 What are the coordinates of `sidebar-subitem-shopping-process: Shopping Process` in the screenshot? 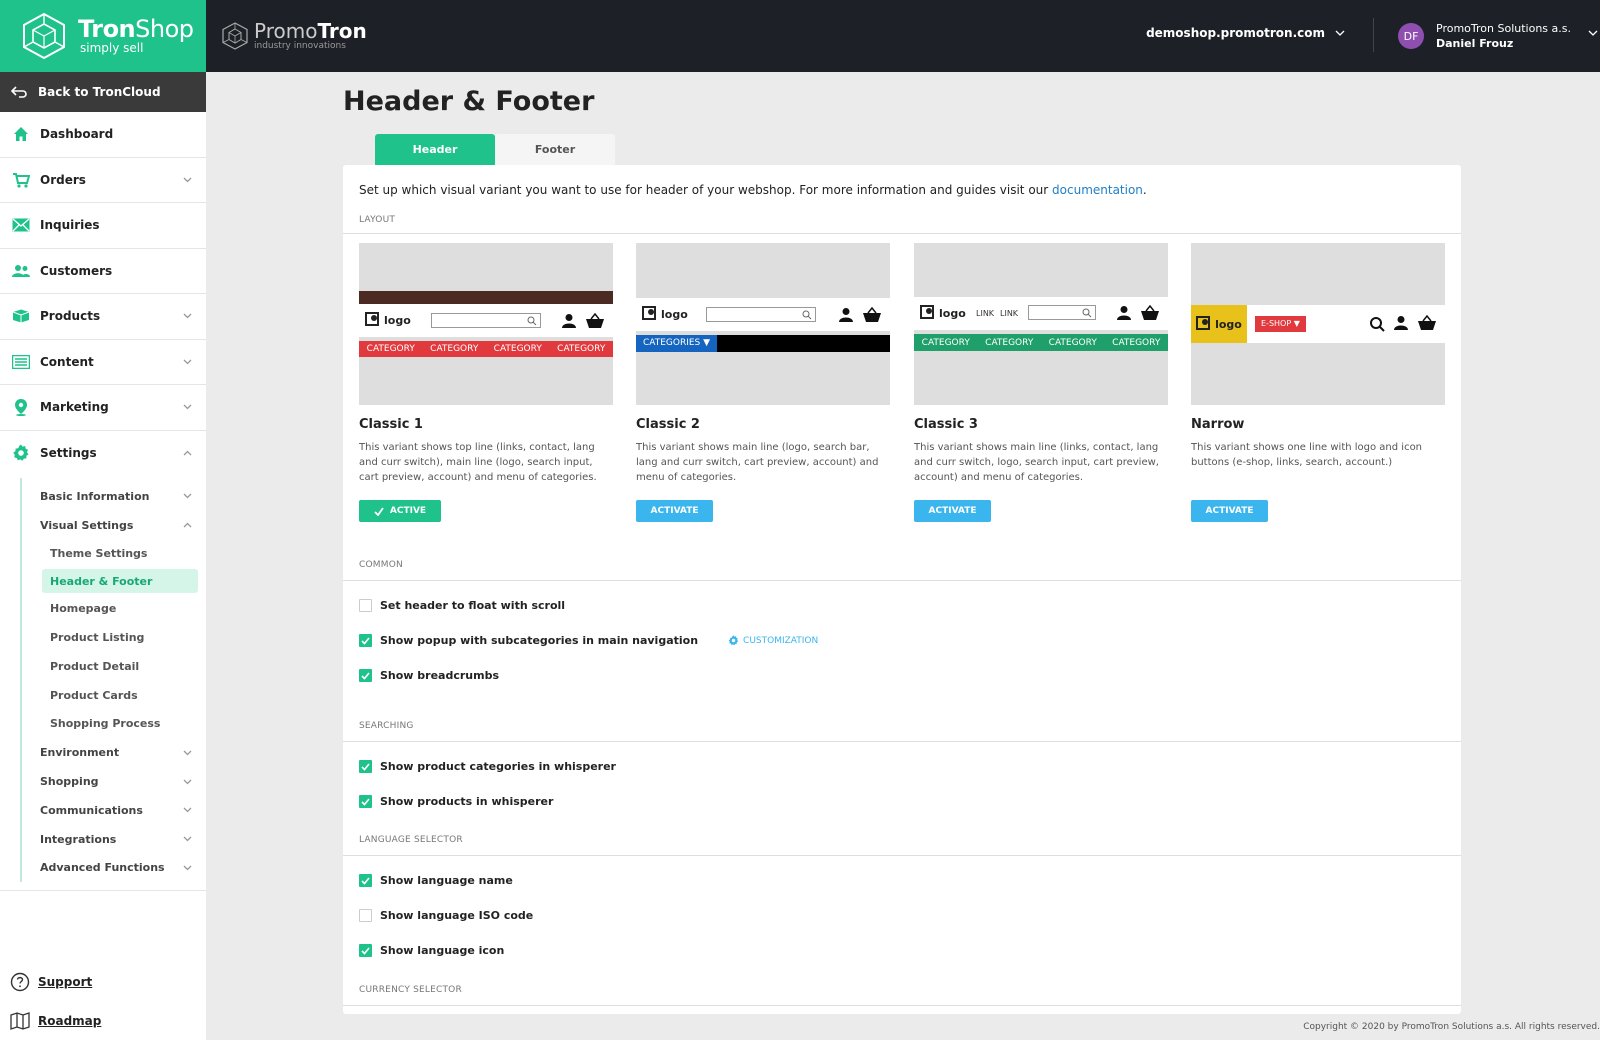 It's located at (103, 724).